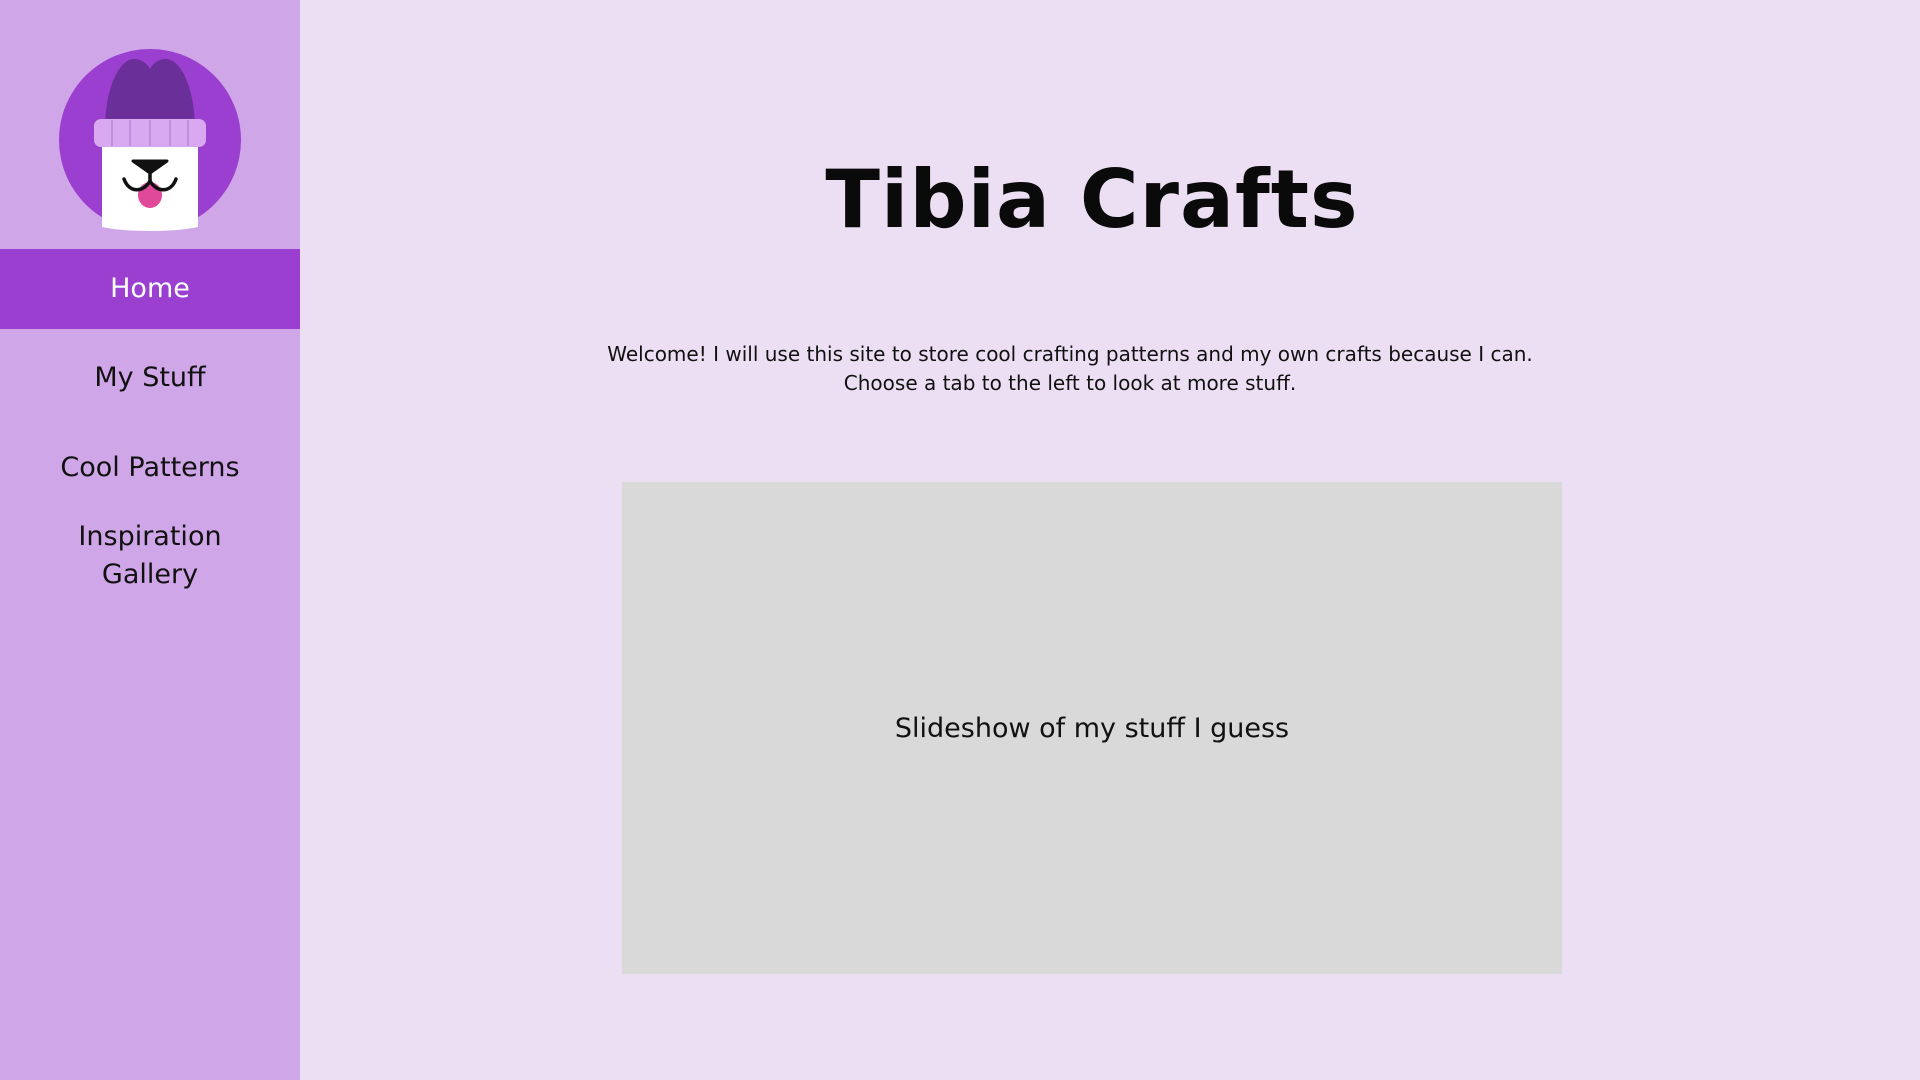  I want to click on sidebar-item-inspiration-gallery: Inspiration Gallery, so click(150, 556).